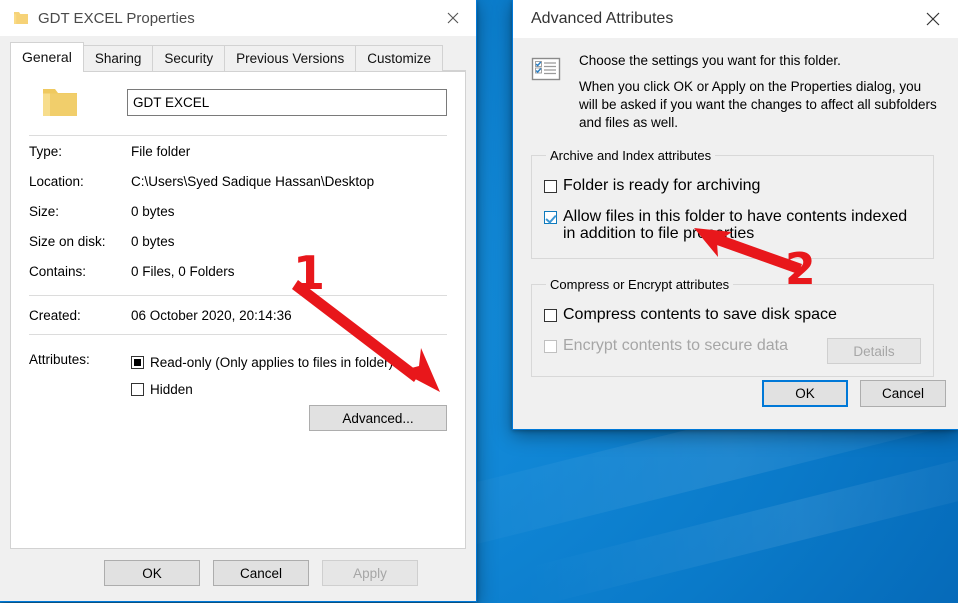 The width and height of the screenshot is (958, 603). What do you see at coordinates (740, 517) in the screenshot?
I see `wallpaper-streak` at bounding box center [740, 517].